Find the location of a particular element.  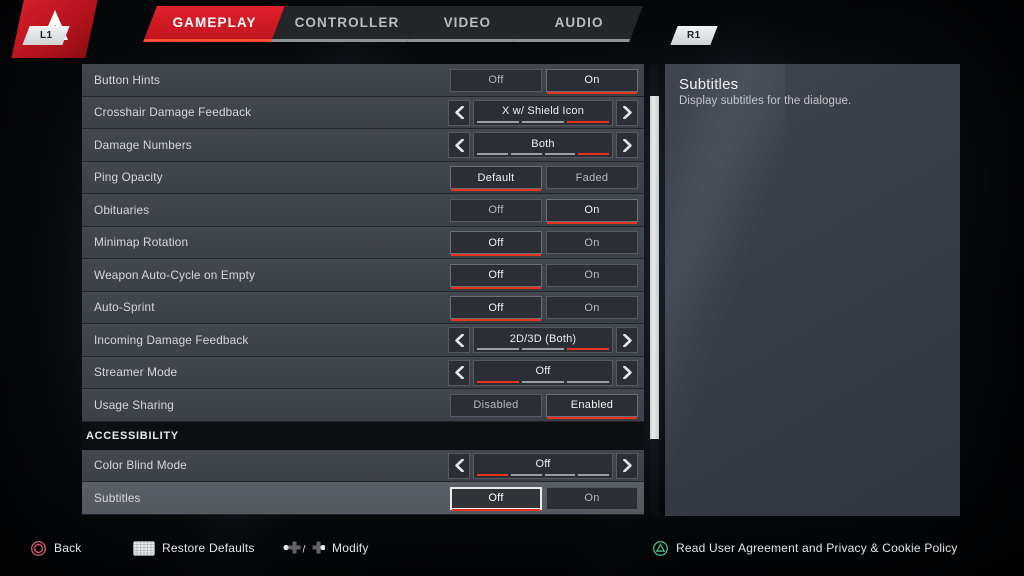

settings-scrollbar-track is located at coordinates (654, 290).